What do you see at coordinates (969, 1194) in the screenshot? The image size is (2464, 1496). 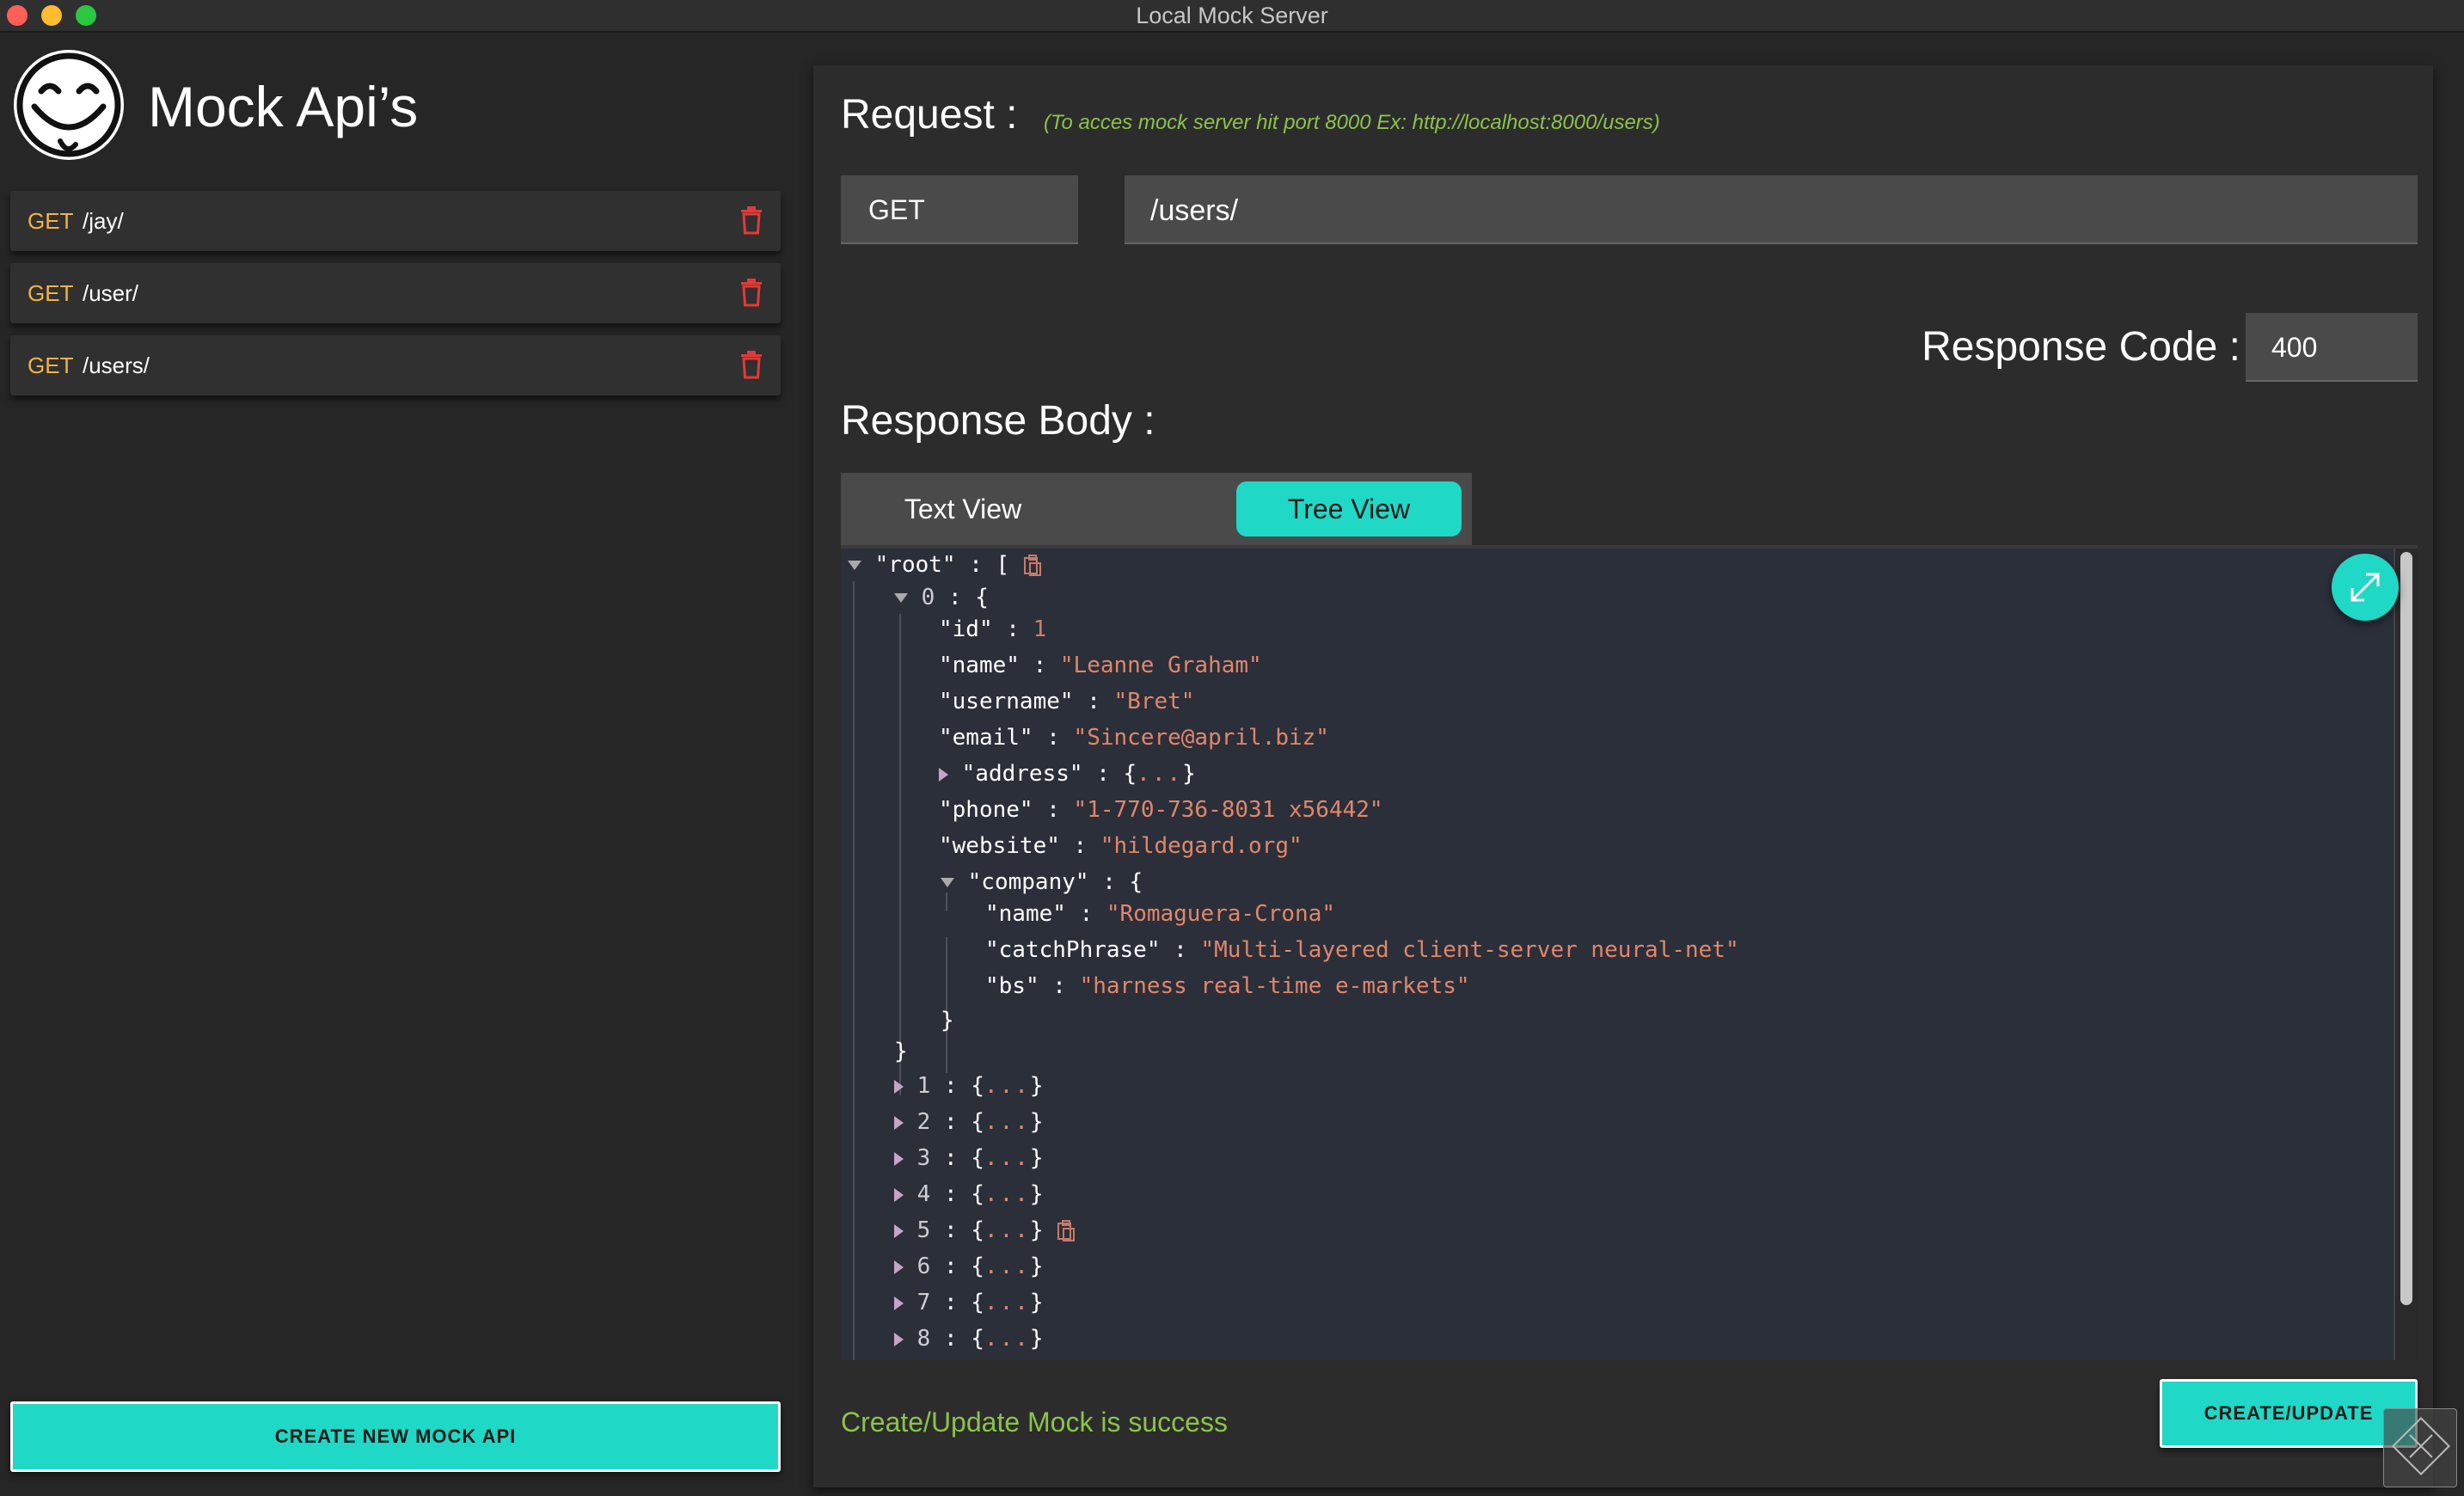 I see `tree-row-item: 4 : {...}` at bounding box center [969, 1194].